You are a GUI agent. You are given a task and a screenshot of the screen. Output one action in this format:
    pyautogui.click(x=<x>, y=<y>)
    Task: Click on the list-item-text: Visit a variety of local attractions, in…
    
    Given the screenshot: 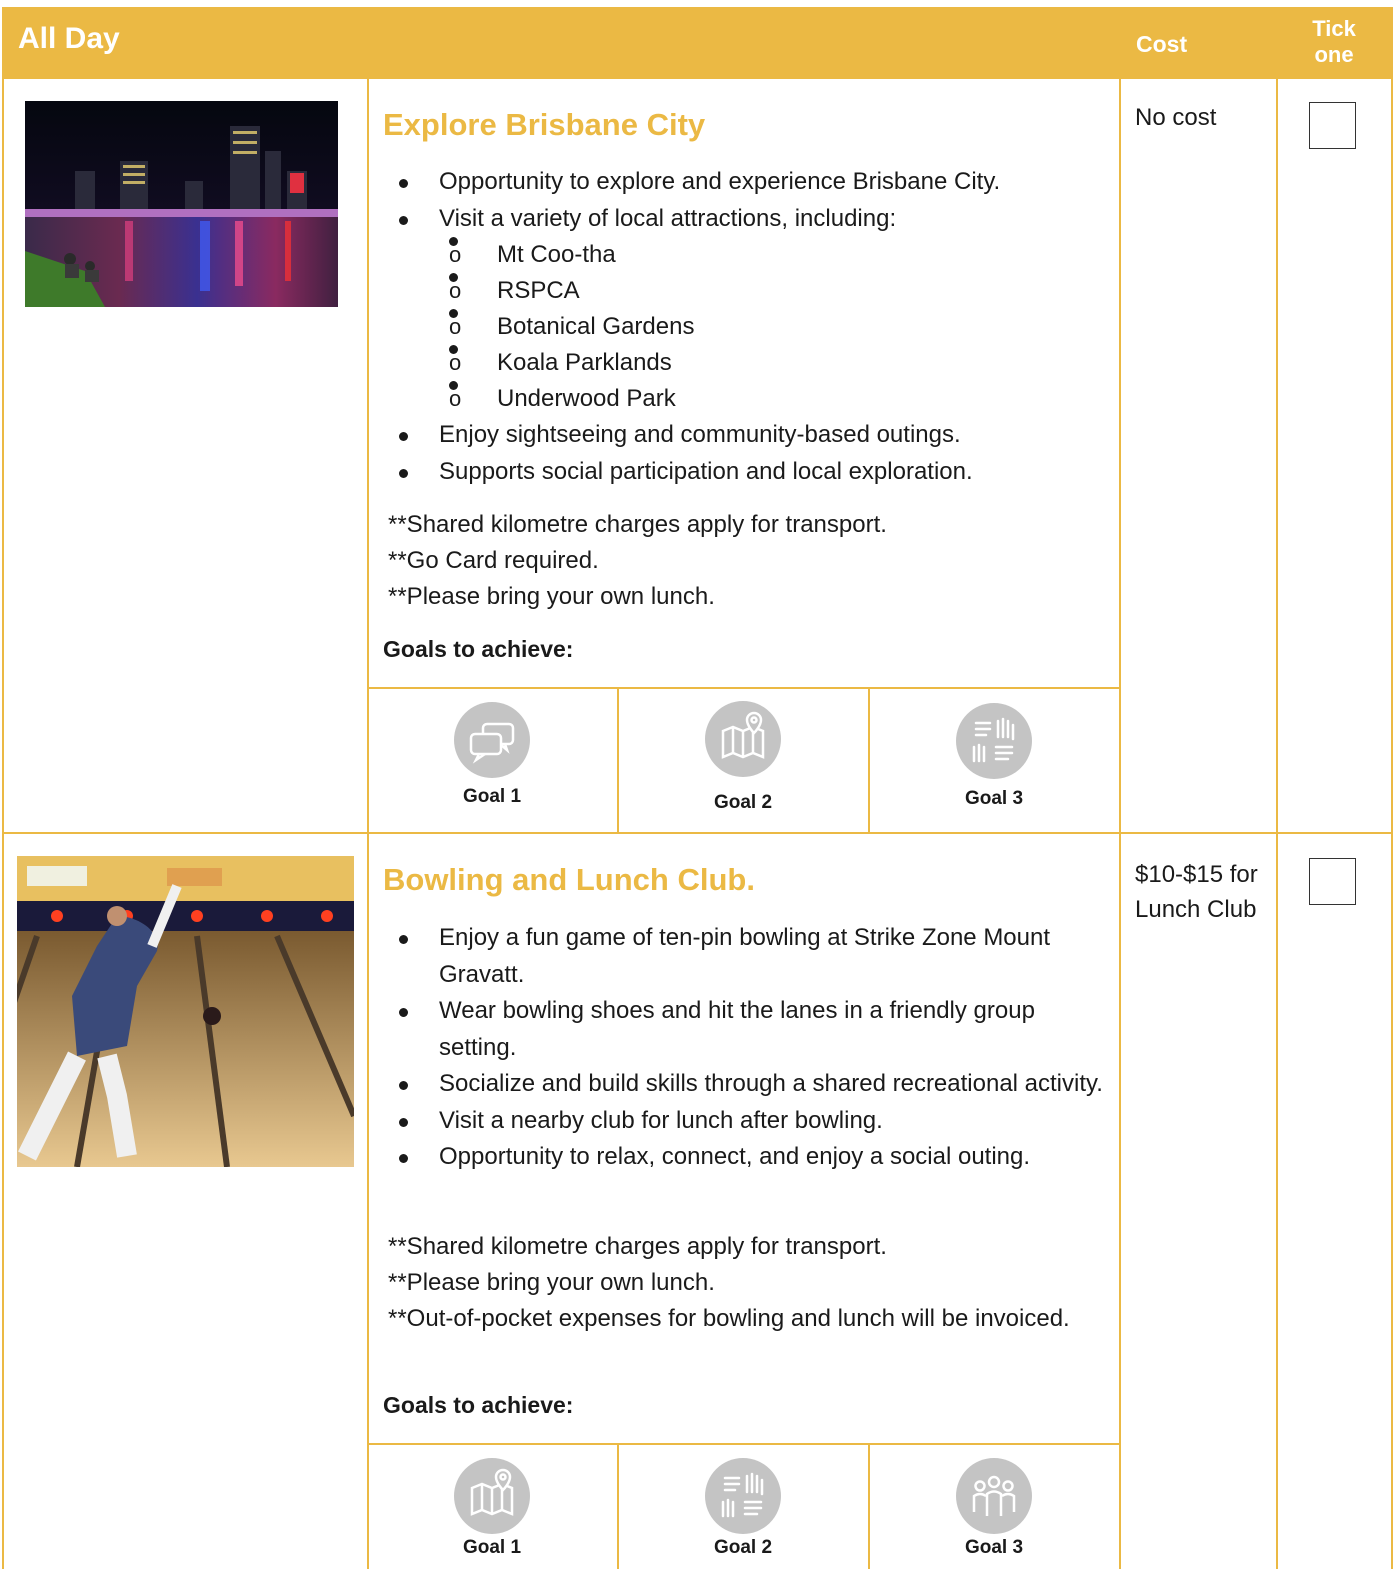 What is the action you would take?
    pyautogui.click(x=668, y=218)
    